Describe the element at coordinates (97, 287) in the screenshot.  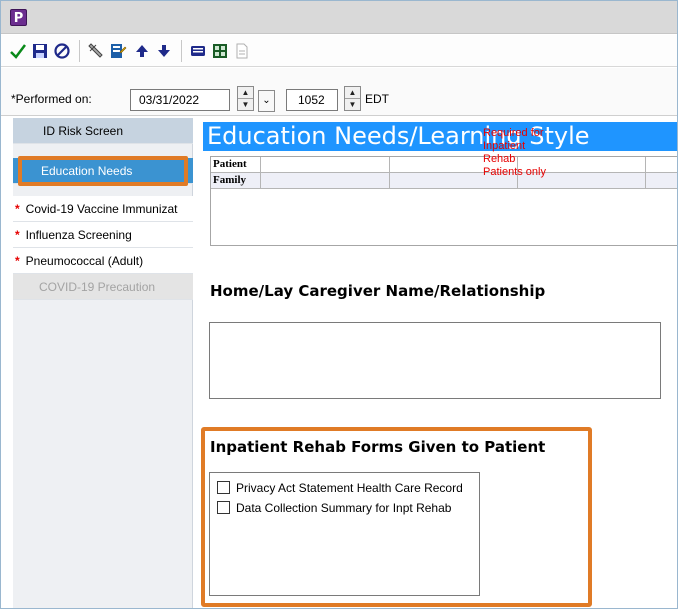
I see `sidebar-item-label: COVID-19 Precaution` at that location.